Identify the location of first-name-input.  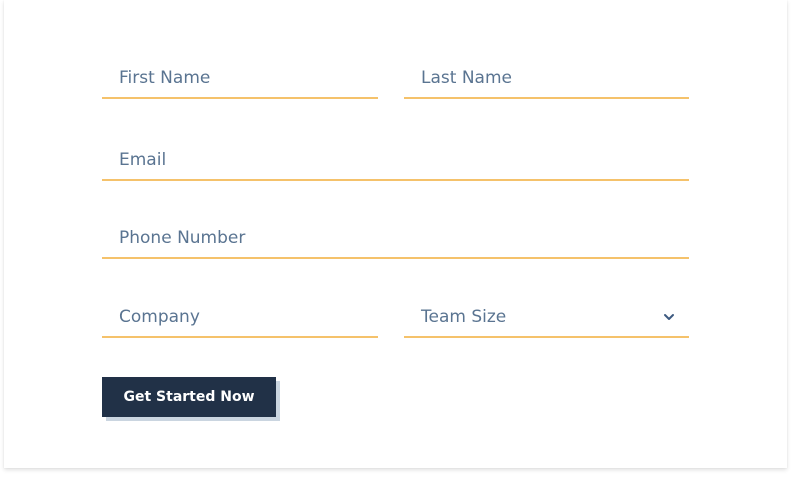
(240, 78).